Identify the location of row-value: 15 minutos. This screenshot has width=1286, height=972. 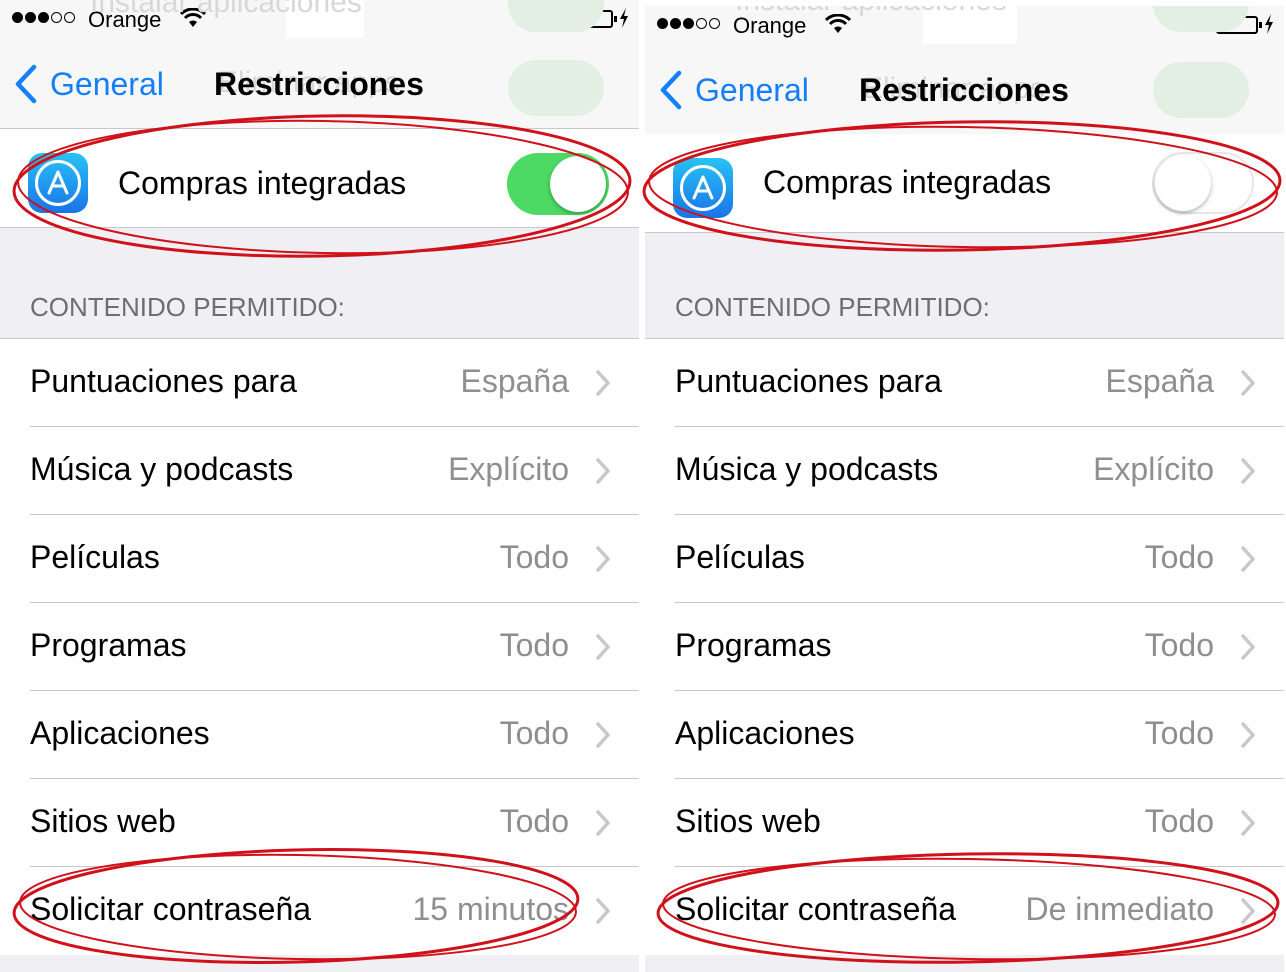
(490, 909).